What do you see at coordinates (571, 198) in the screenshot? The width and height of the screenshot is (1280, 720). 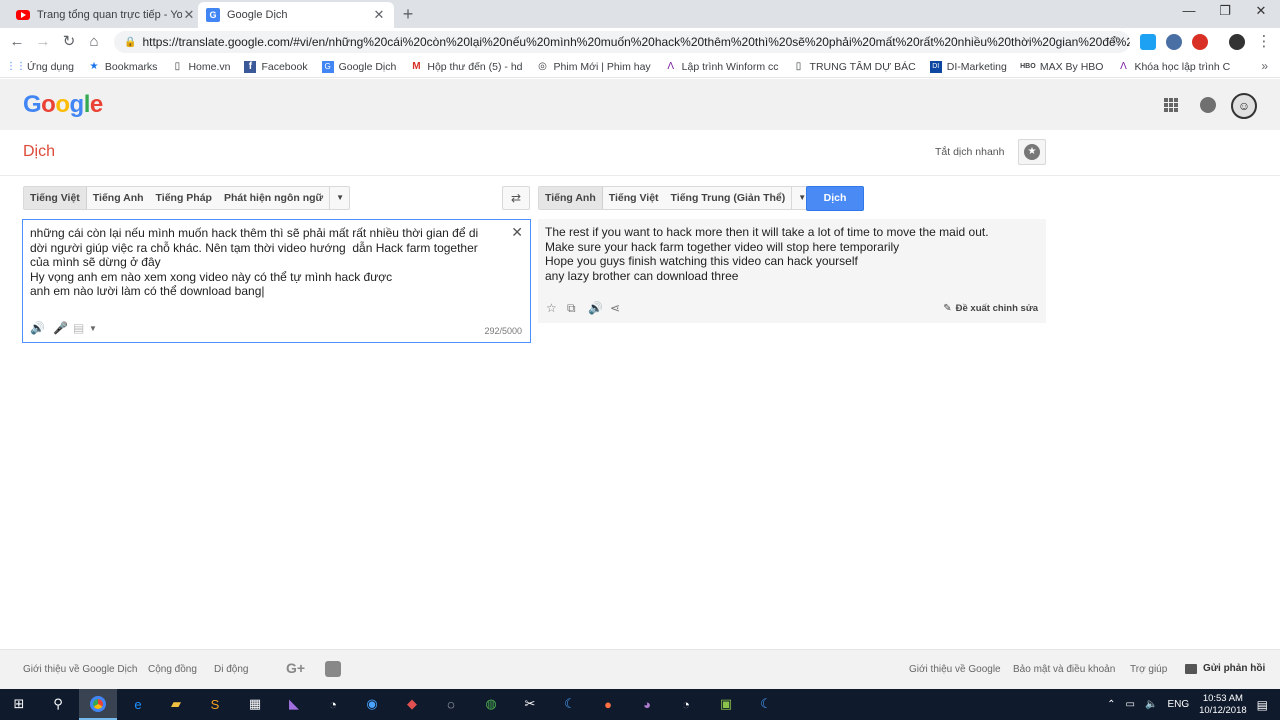 I see `target-lang-english: Tiếng Anh` at bounding box center [571, 198].